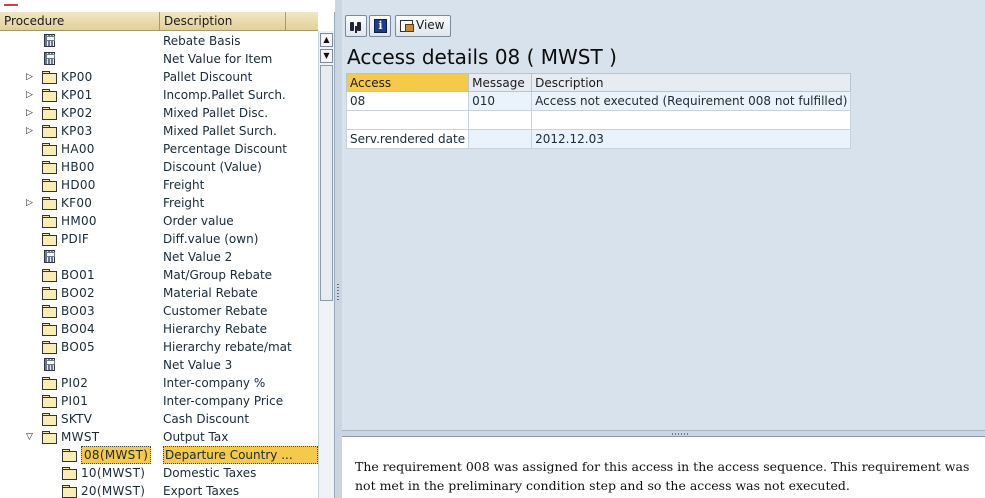 The height and width of the screenshot is (498, 985). What do you see at coordinates (240, 401) in the screenshot?
I see `tree-node-description: Inter-company Price` at bounding box center [240, 401].